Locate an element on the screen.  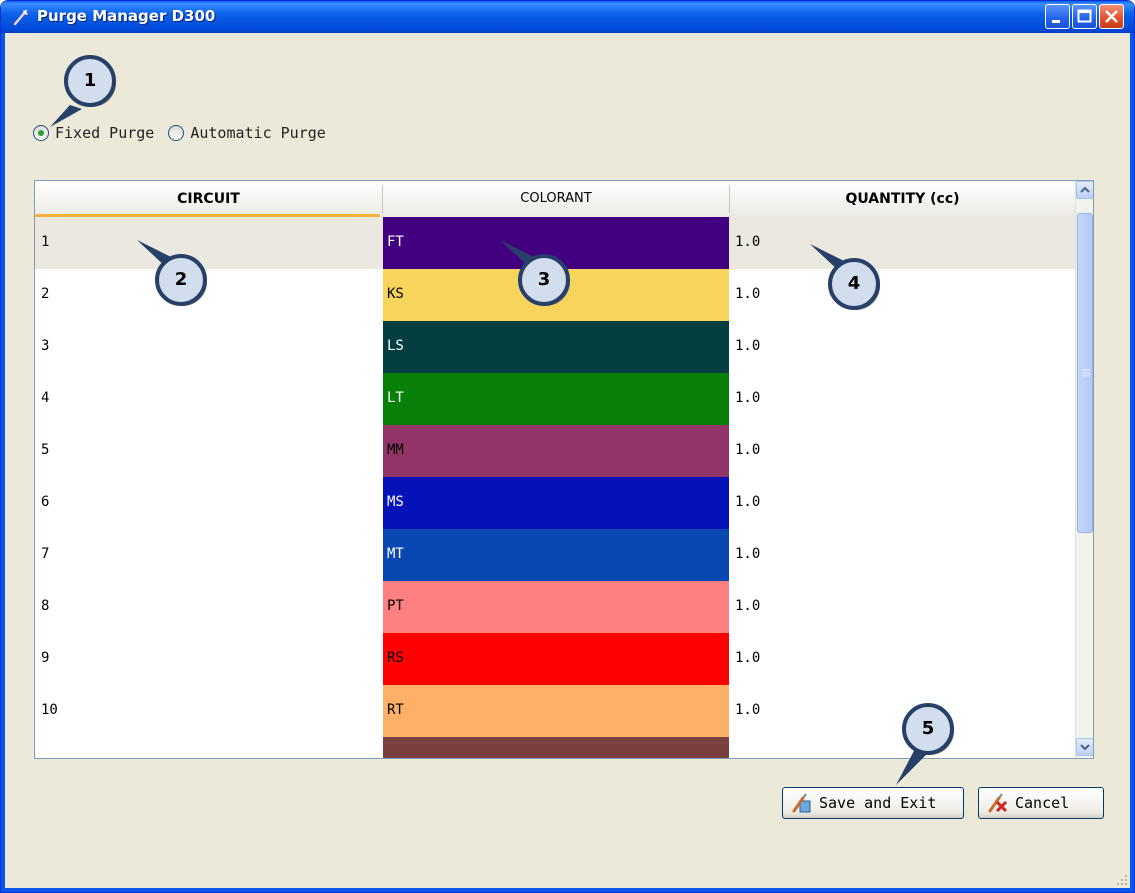
save-brush-icon is located at coordinates (801, 803).